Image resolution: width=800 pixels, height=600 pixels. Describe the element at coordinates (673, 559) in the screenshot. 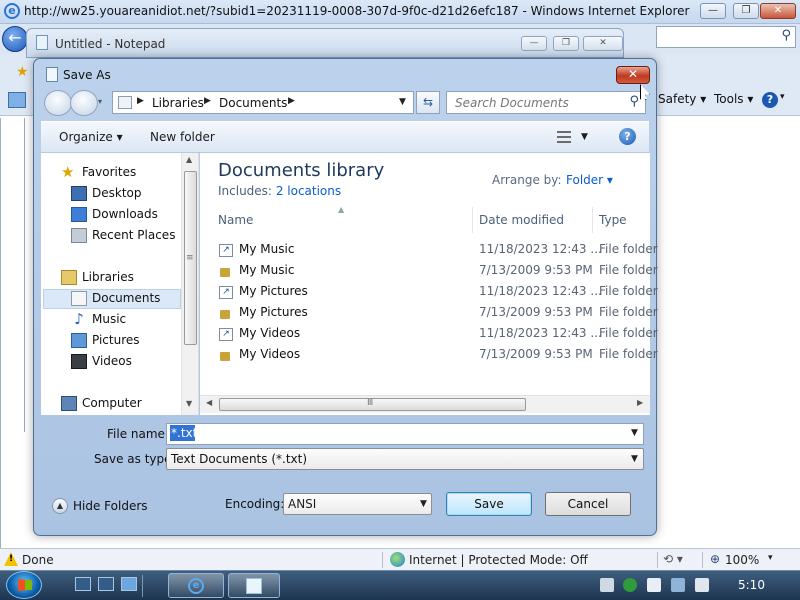

I see `popup-blocker-icon: ⟲ ▾` at that location.